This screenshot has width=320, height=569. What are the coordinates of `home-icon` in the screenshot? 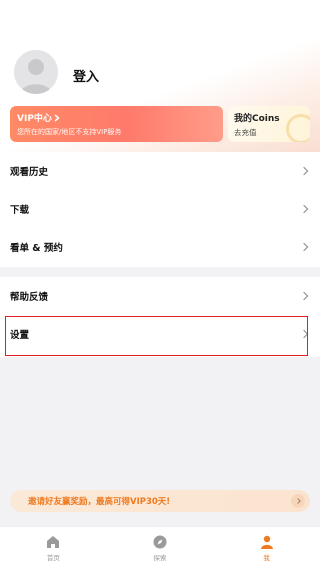 It's located at (53, 542).